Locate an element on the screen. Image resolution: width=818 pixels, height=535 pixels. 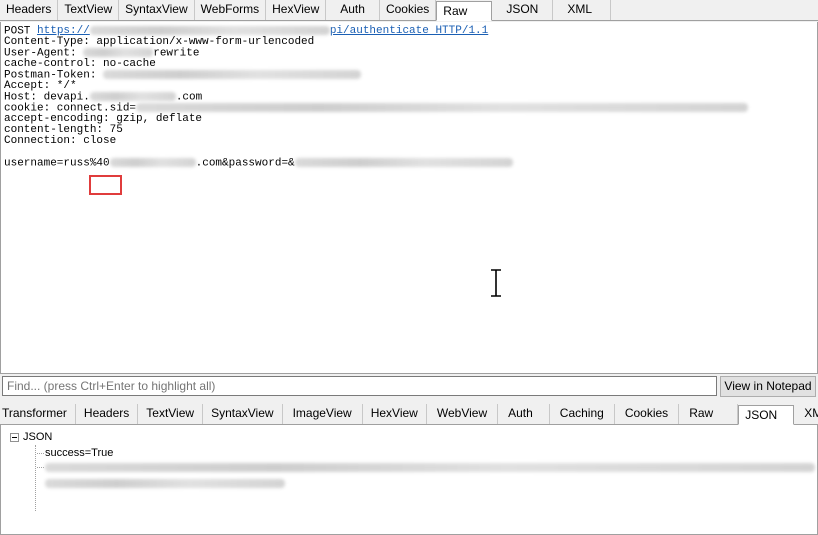
resp-tab-raw: Raw is located at coordinates (709, 414).